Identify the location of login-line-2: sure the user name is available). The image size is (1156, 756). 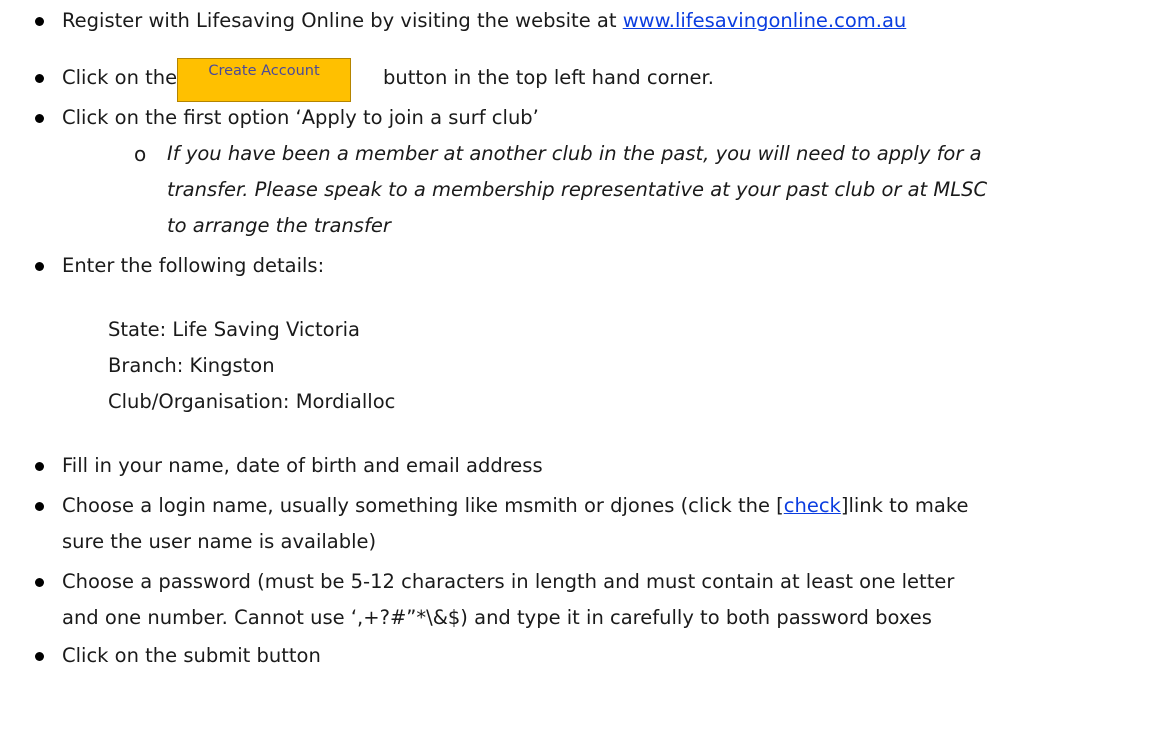
(219, 541).